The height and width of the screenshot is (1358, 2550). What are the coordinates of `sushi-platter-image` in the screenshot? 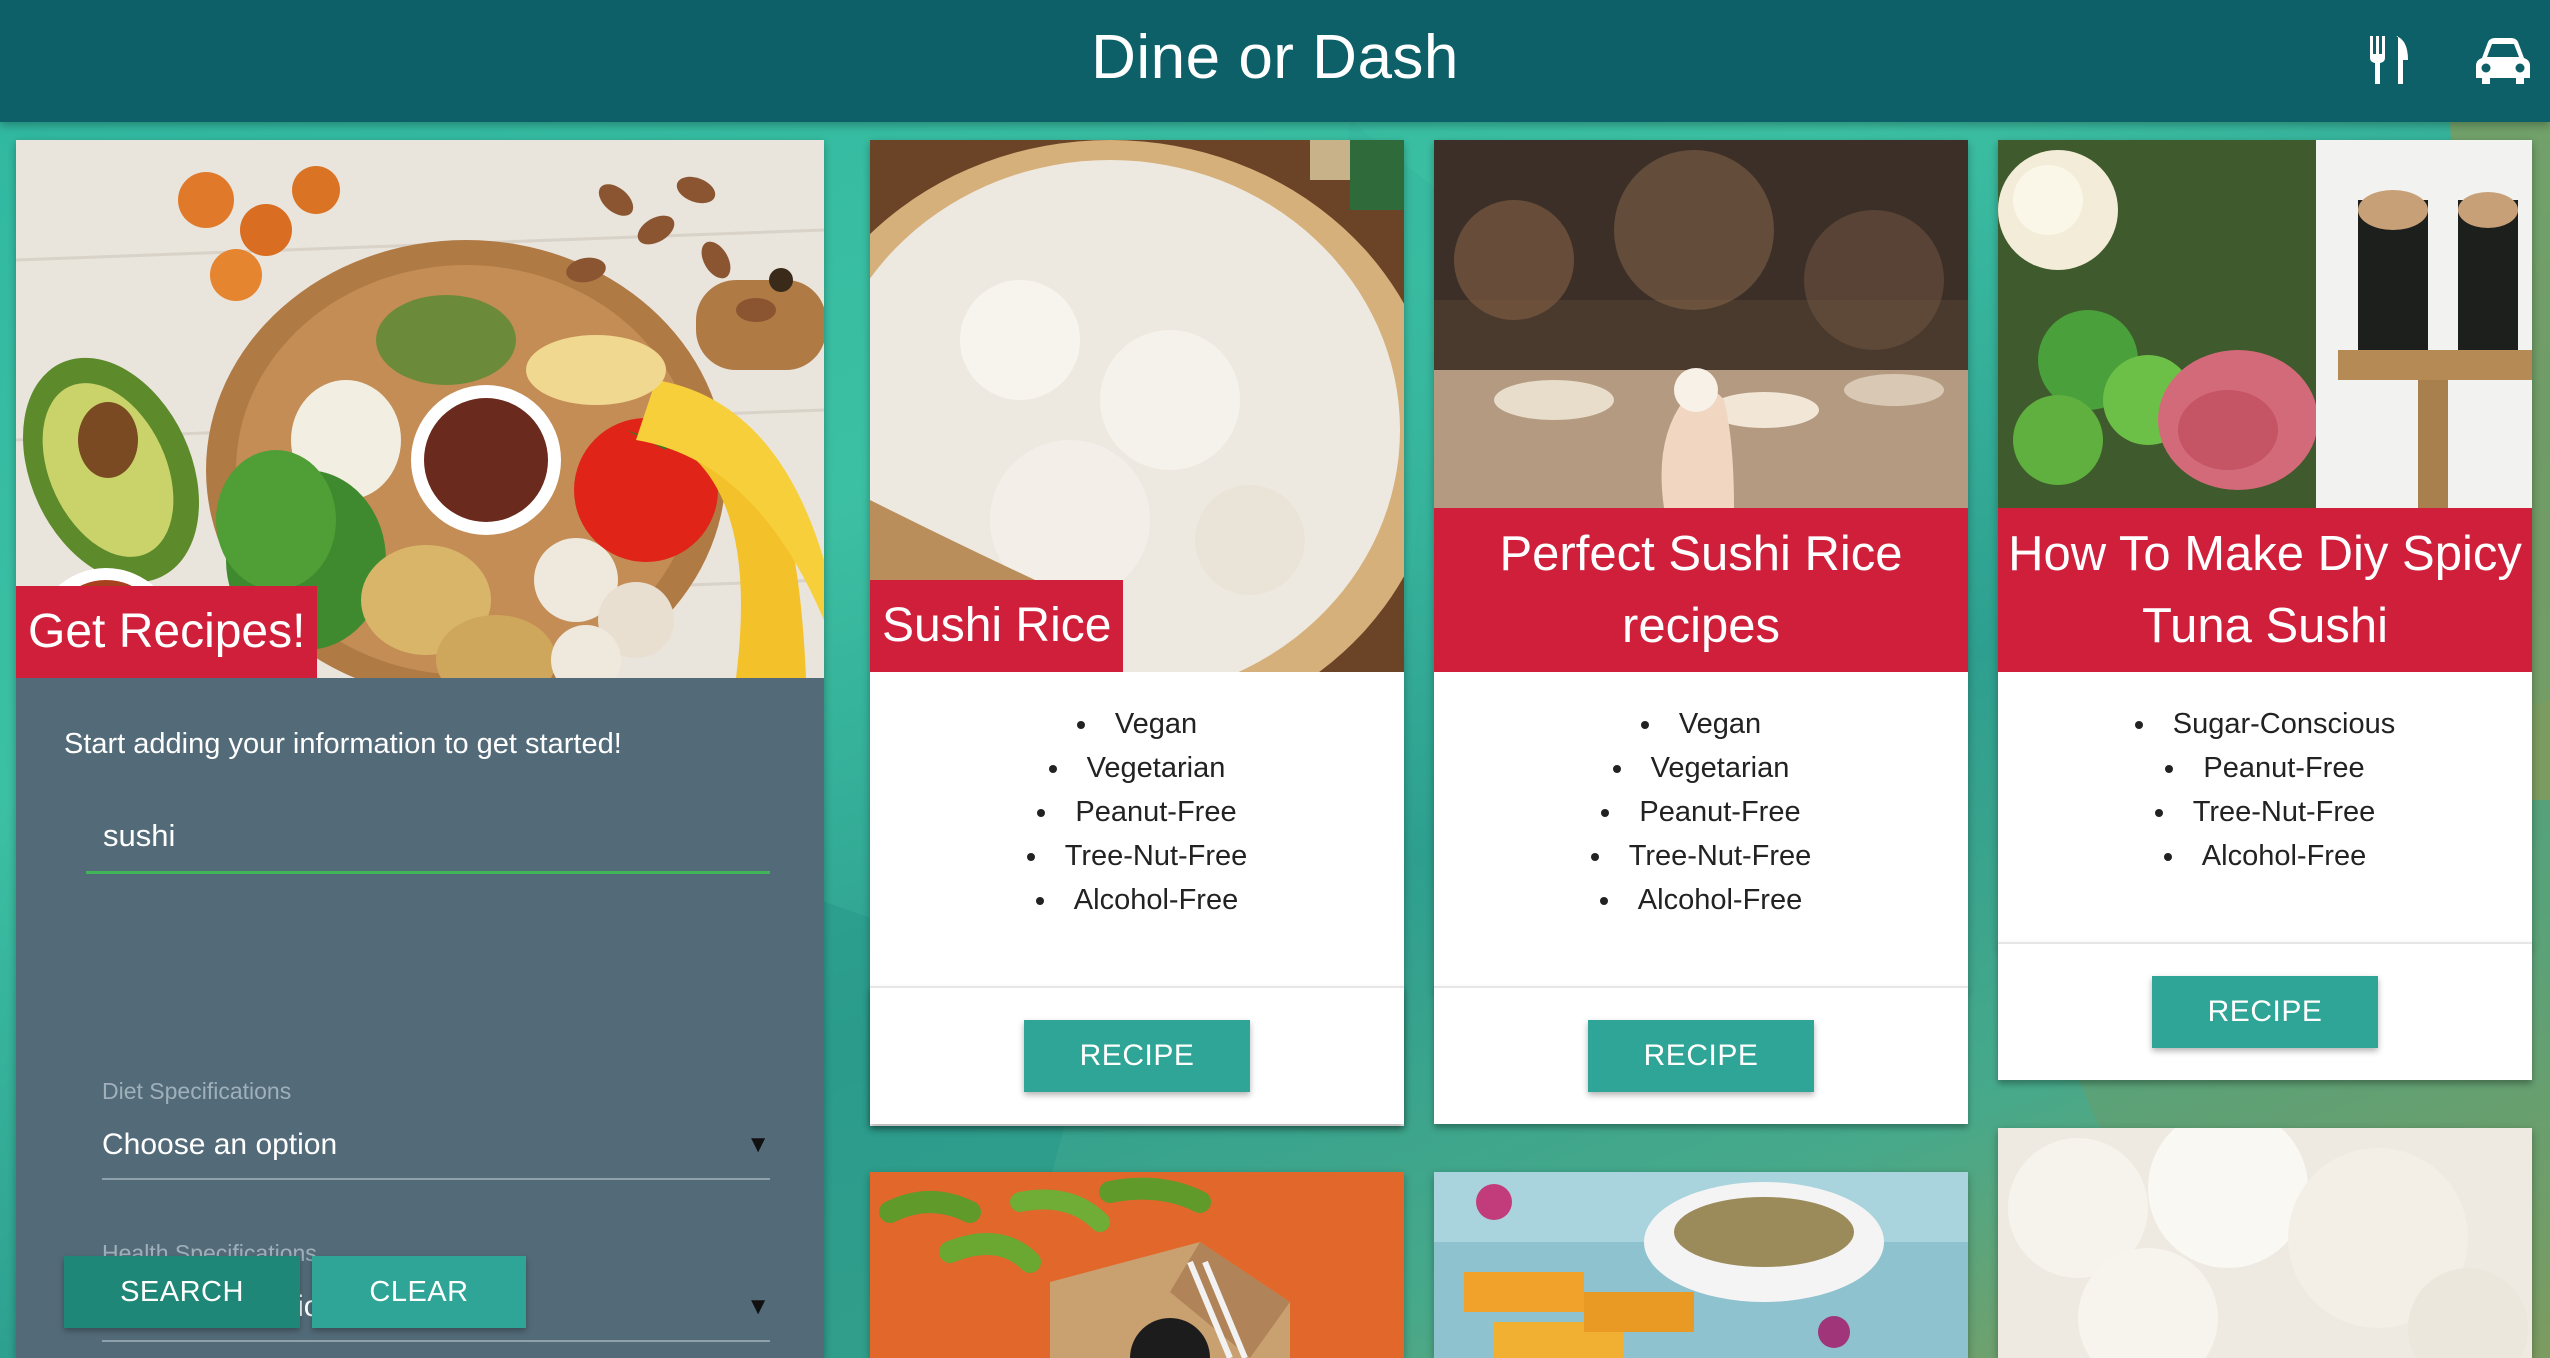 It's located at (1701, 1265).